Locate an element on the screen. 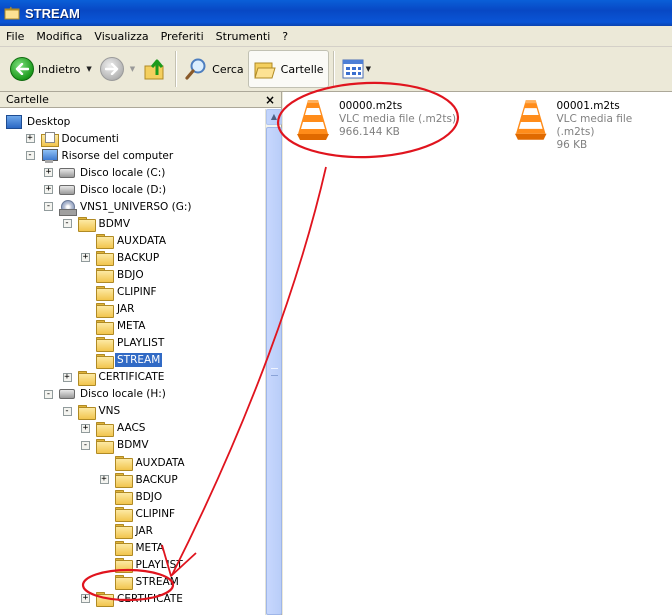 The width and height of the screenshot is (672, 615). forward-button: ▼ is located at coordinates (117, 69).